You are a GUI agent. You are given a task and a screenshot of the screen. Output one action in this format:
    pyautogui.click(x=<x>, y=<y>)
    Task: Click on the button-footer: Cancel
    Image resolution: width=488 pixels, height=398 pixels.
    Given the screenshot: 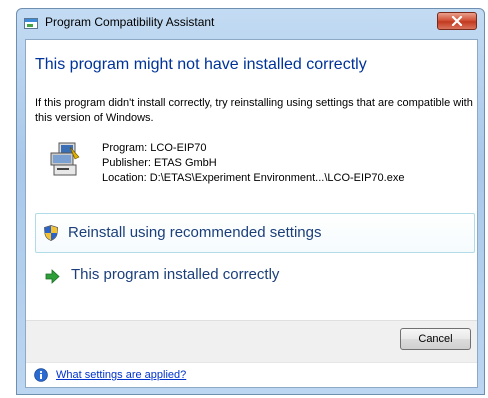 What is the action you would take?
    pyautogui.click(x=251, y=341)
    